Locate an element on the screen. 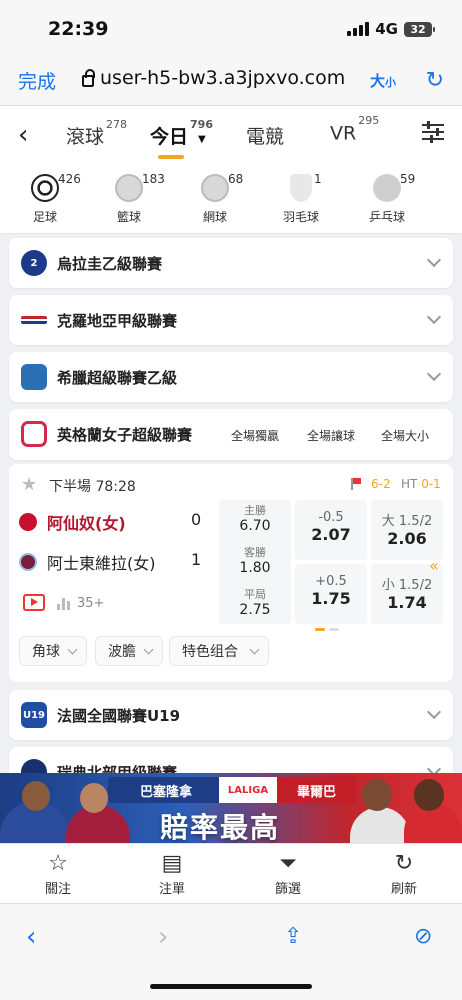  home-team: 阿仙奴(女) is located at coordinates (72, 522).